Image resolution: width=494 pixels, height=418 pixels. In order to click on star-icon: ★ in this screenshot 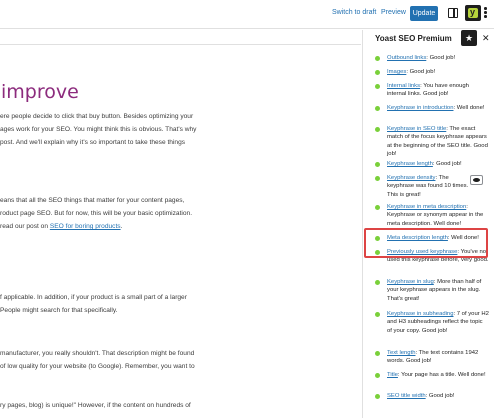, I will do `click(469, 38)`.